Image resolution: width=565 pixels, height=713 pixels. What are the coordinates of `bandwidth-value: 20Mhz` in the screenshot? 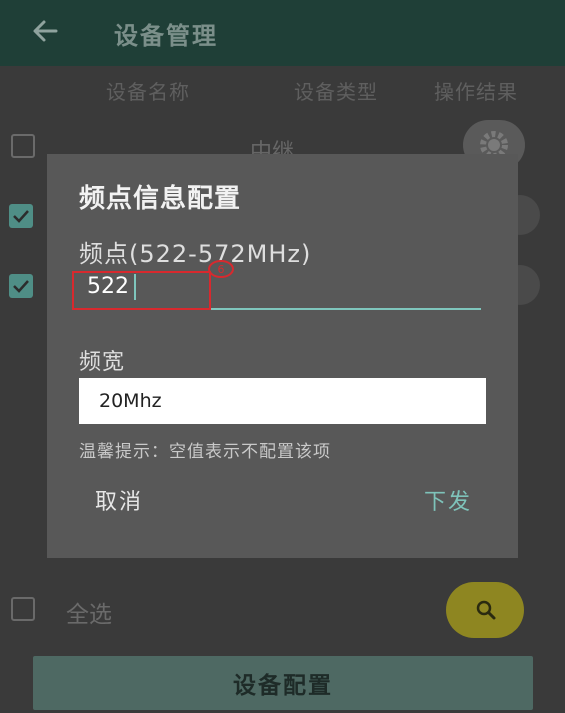 It's located at (130, 401).